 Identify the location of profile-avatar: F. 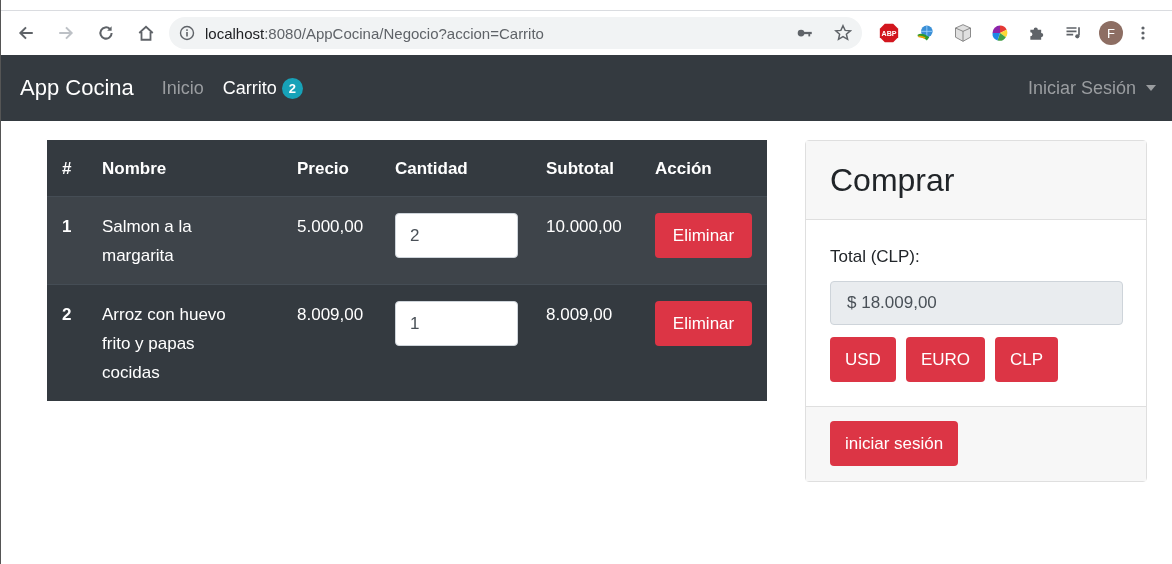
(1111, 33).